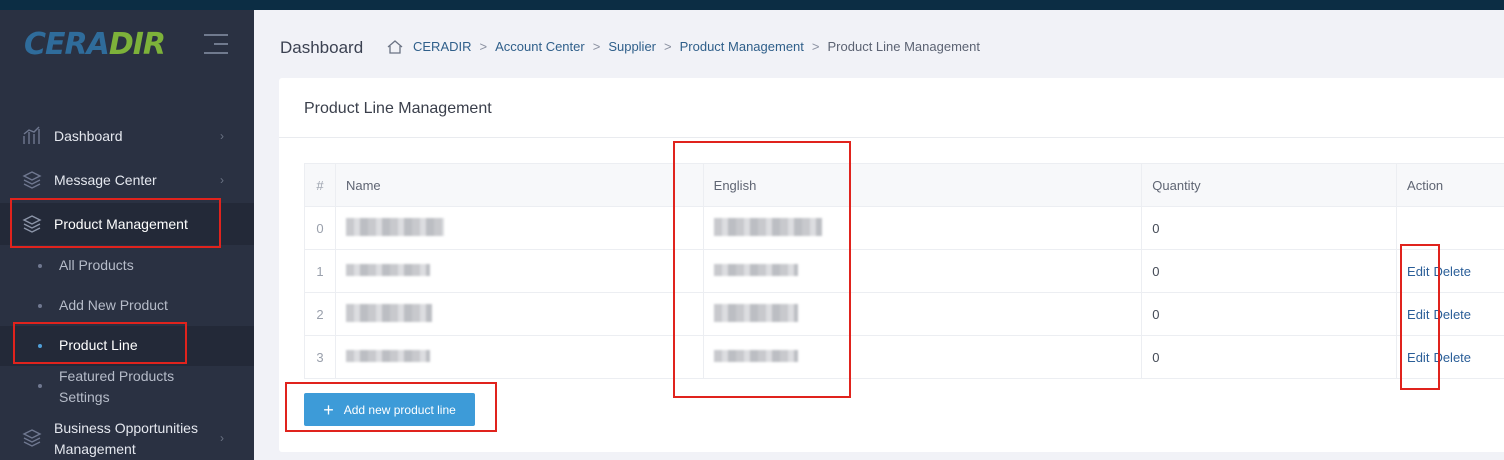 This screenshot has width=1504, height=460. Describe the element at coordinates (31, 135) in the screenshot. I see `chart-icon` at that location.